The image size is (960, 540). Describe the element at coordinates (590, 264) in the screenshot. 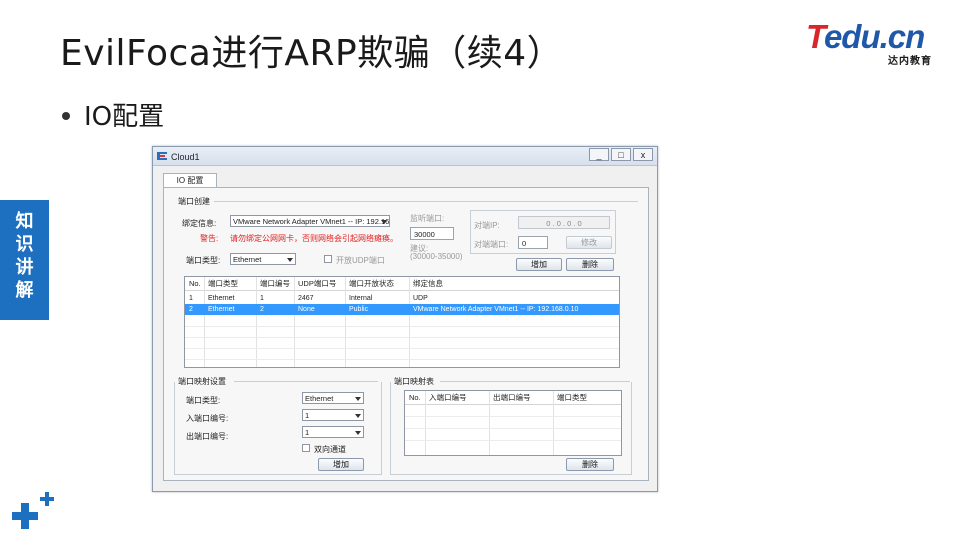

I see `delete-port-button: 删除` at that location.